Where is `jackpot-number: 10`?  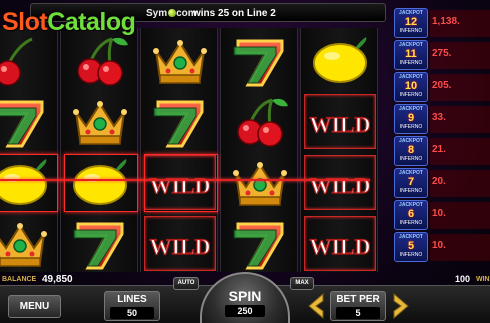 jackpot-number: 10 is located at coordinates (411, 86).